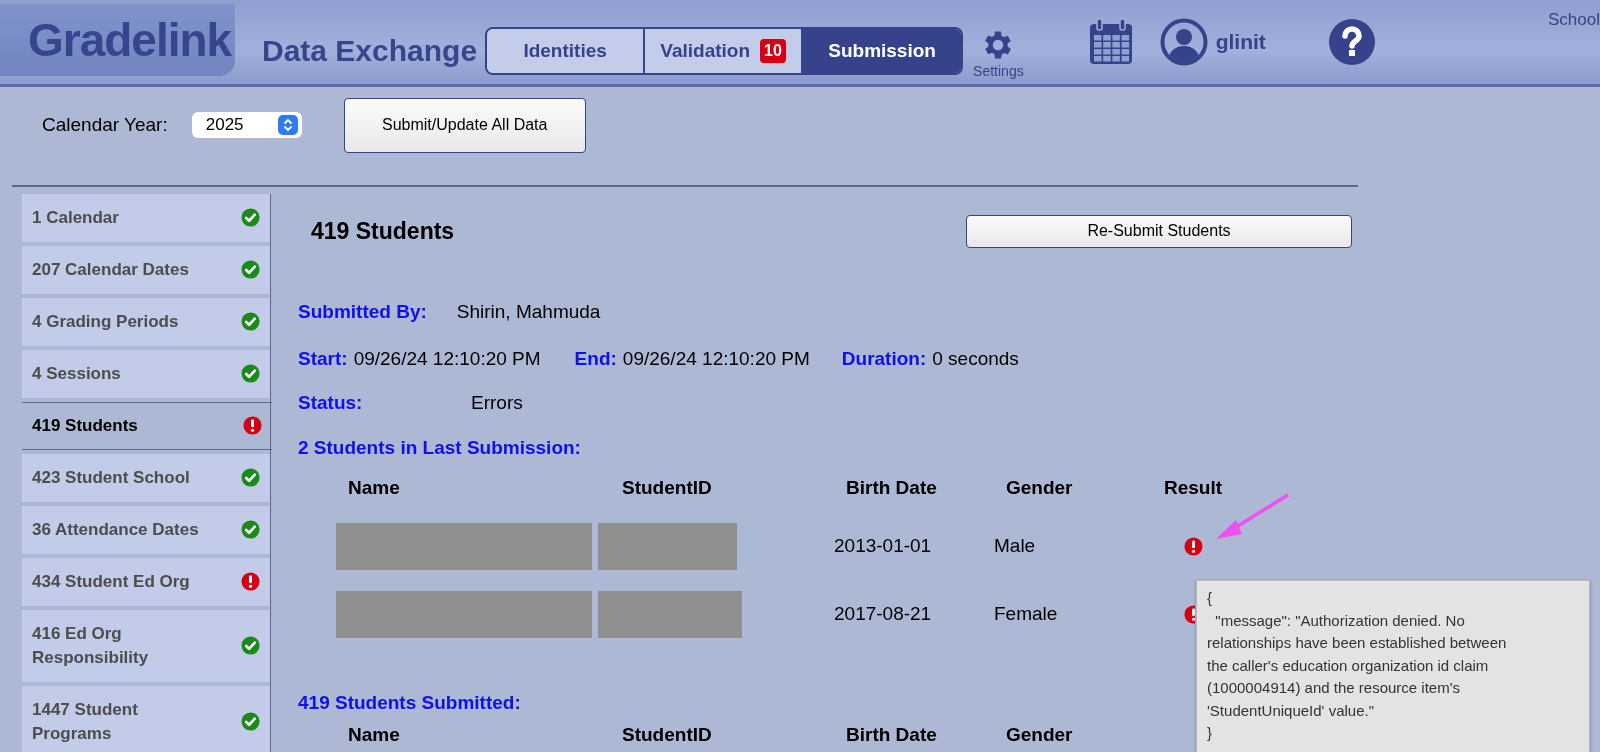 This screenshot has width=1600, height=752. What do you see at coordinates (1574, 20) in the screenshot?
I see `school-label: School` at bounding box center [1574, 20].